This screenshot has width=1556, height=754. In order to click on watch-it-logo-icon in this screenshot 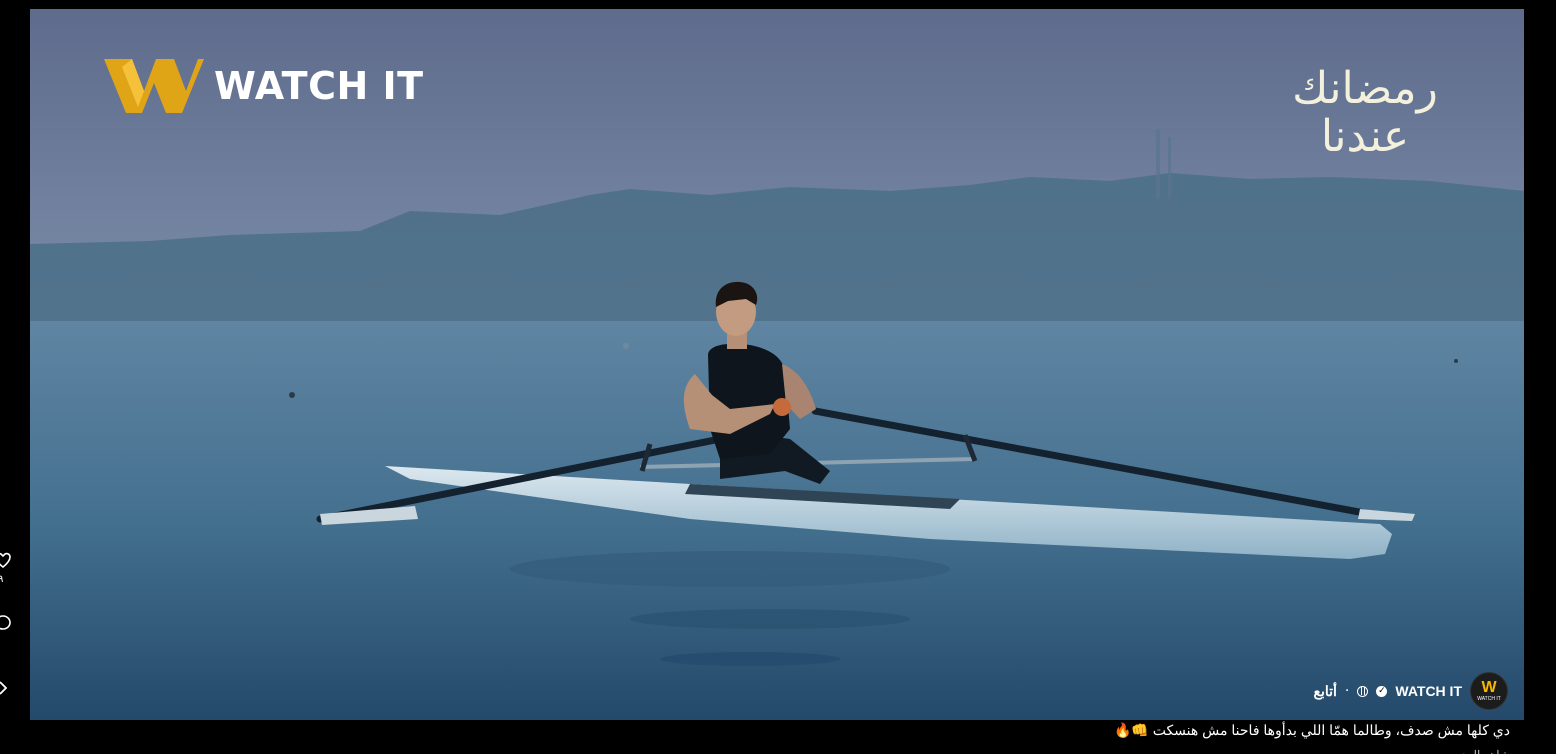, I will do `click(154, 86)`.